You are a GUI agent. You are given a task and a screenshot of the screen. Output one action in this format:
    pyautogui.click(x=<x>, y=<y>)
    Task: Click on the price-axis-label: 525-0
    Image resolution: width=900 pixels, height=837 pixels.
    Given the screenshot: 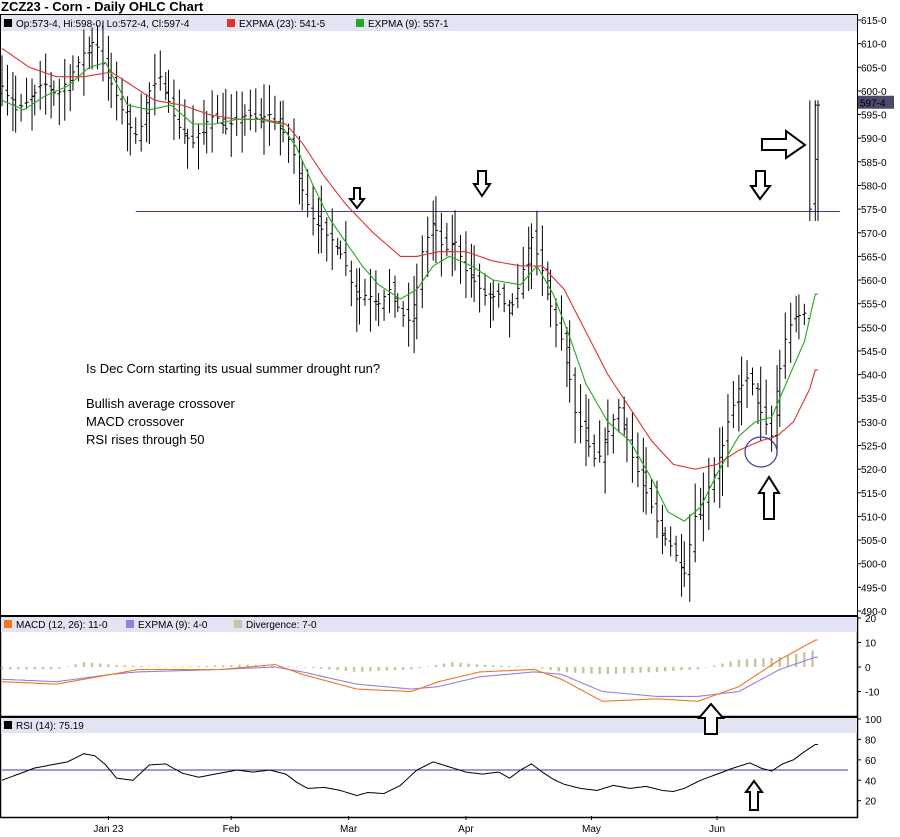 What is the action you would take?
    pyautogui.click(x=874, y=447)
    